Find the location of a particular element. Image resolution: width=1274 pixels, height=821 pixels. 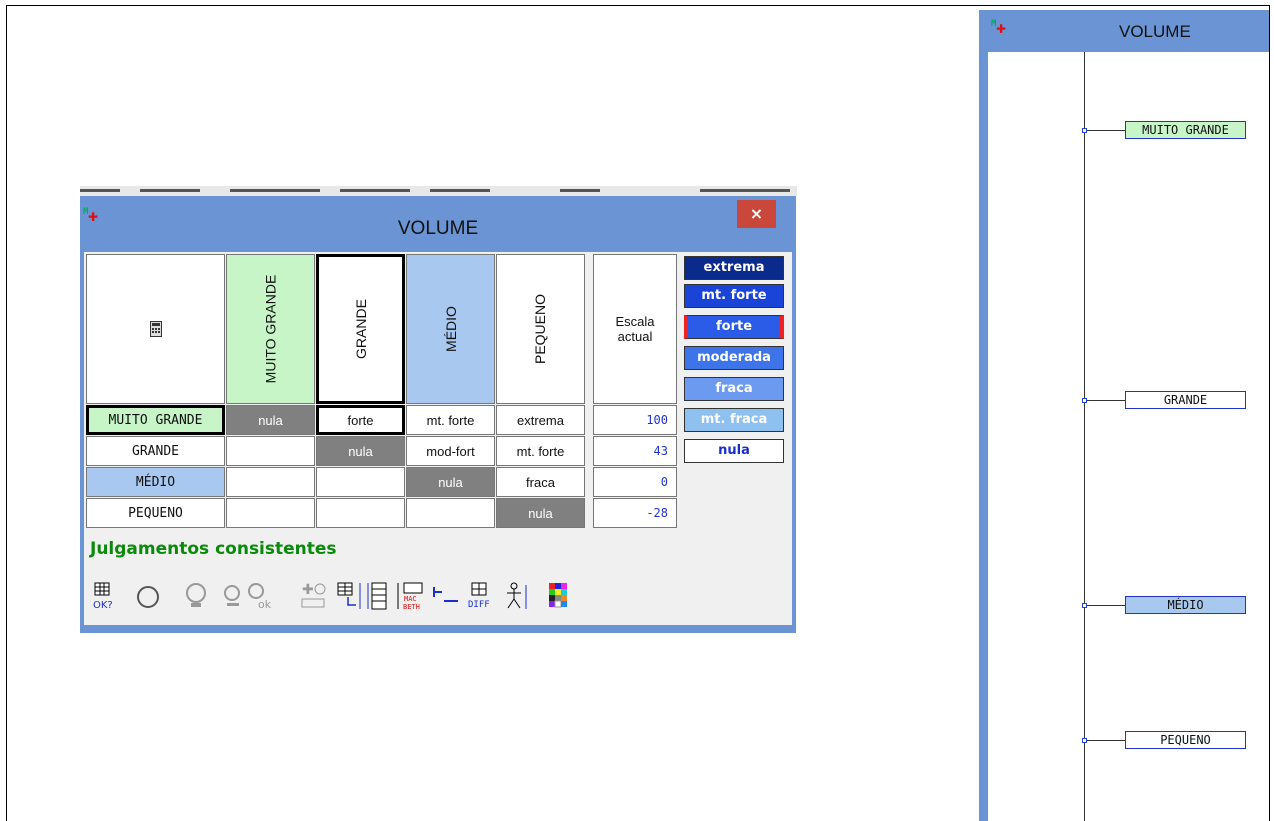

matrix-cell: forte is located at coordinates (360, 420).